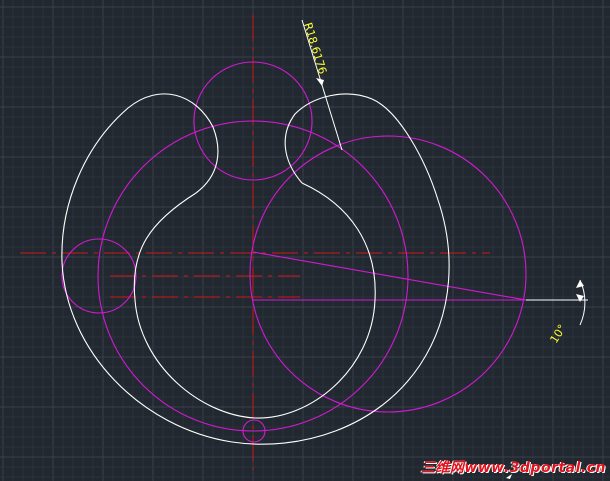 Image resolution: width=610 pixels, height=481 pixels. Describe the element at coordinates (558, 333) in the screenshot. I see `angle-dimension-text: 10°` at that location.